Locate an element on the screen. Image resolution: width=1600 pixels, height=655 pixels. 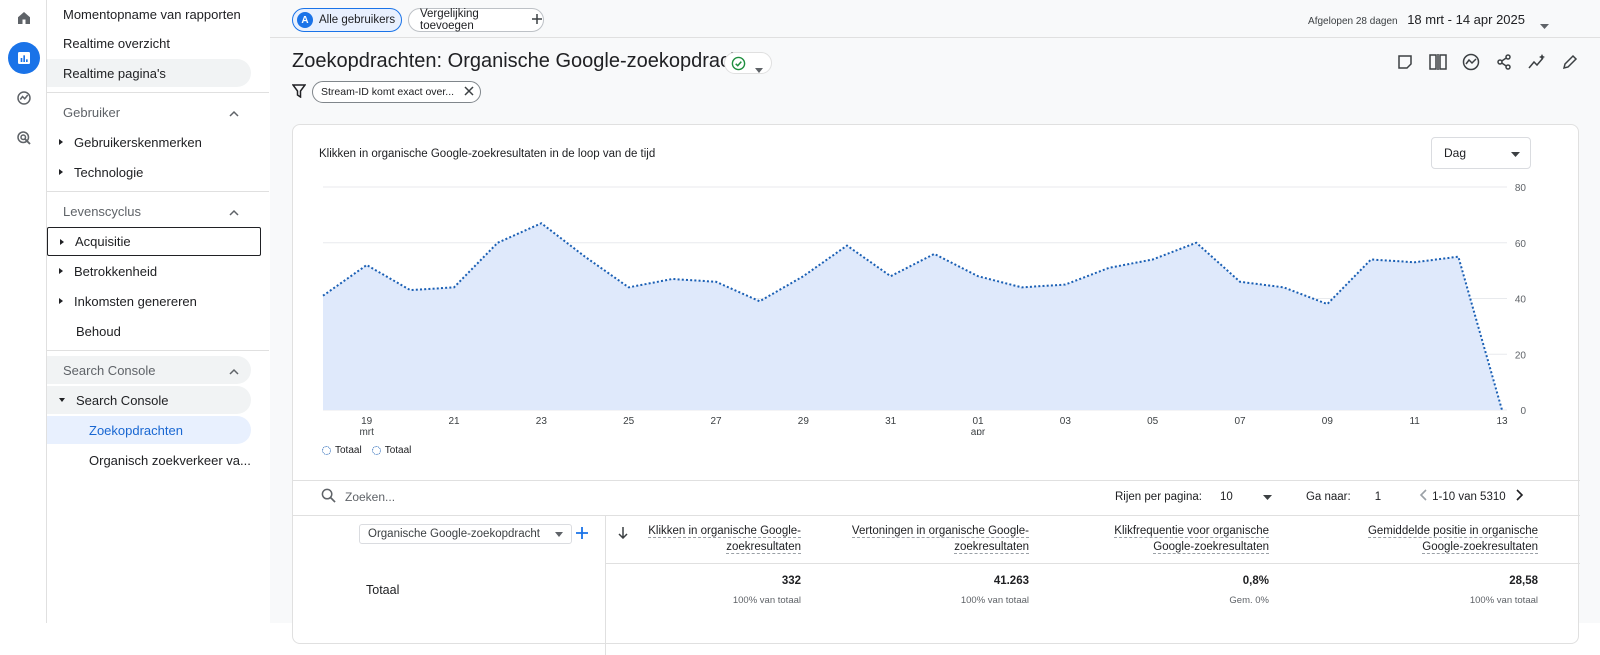
header-line: Gemiddelde positie in organische is located at coordinates (1452, 531).